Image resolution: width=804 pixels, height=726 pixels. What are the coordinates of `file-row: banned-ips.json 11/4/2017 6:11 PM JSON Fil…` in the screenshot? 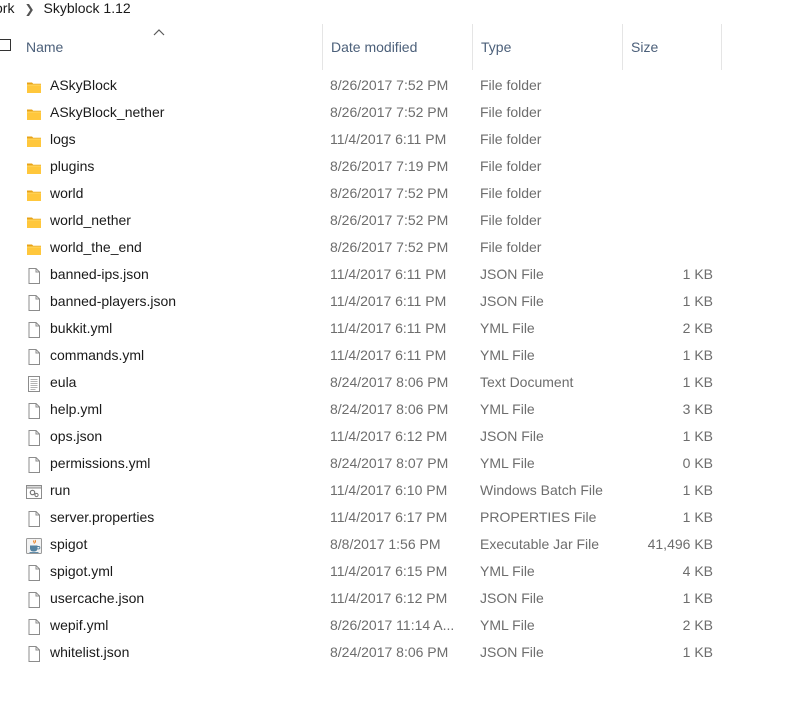 It's located at (402, 274).